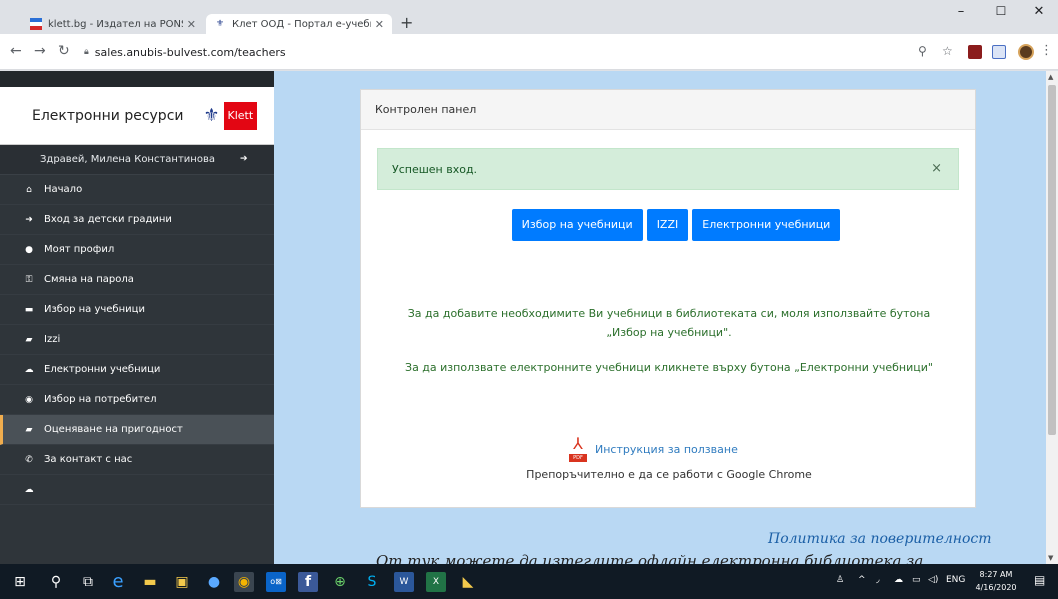 The width and height of the screenshot is (1058, 599). I want to click on sidebar-item-5: ▬ Избор на учебници, so click(137, 310).